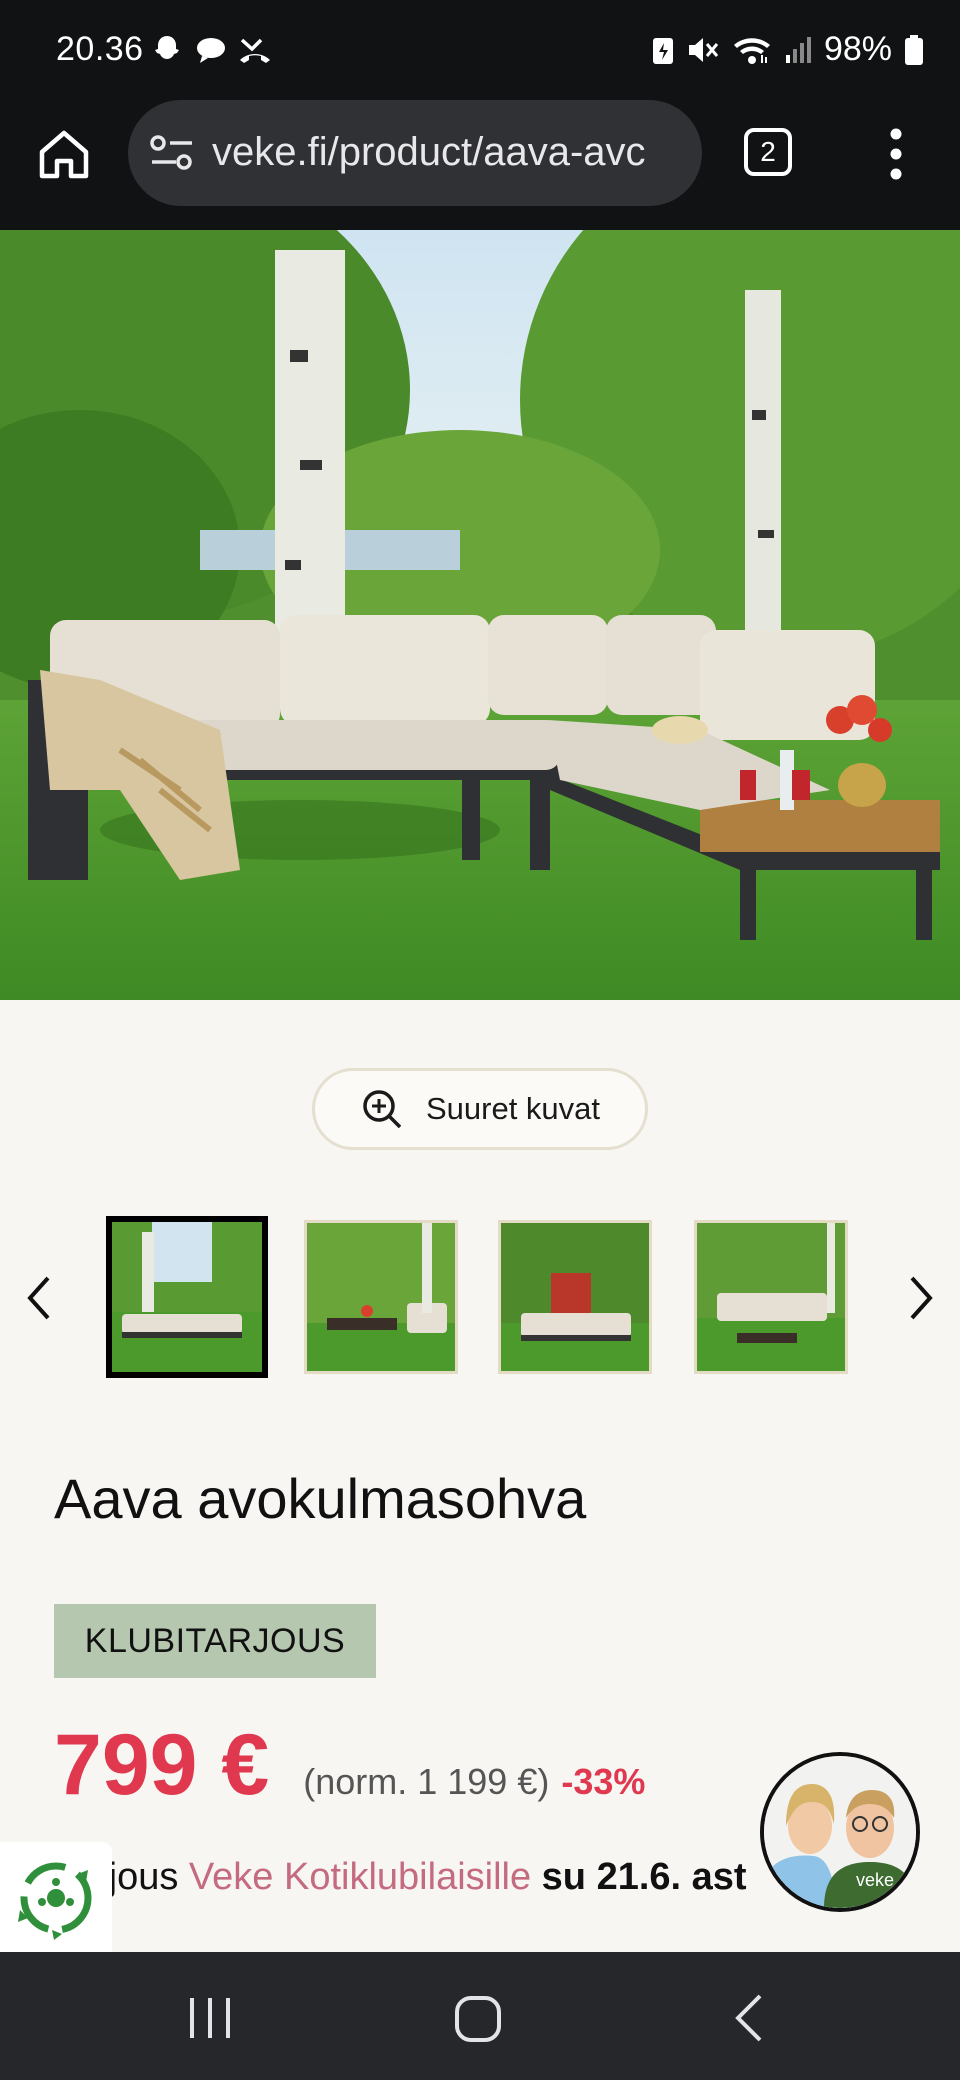  I want to click on zoom-in-icon, so click(382, 1109).